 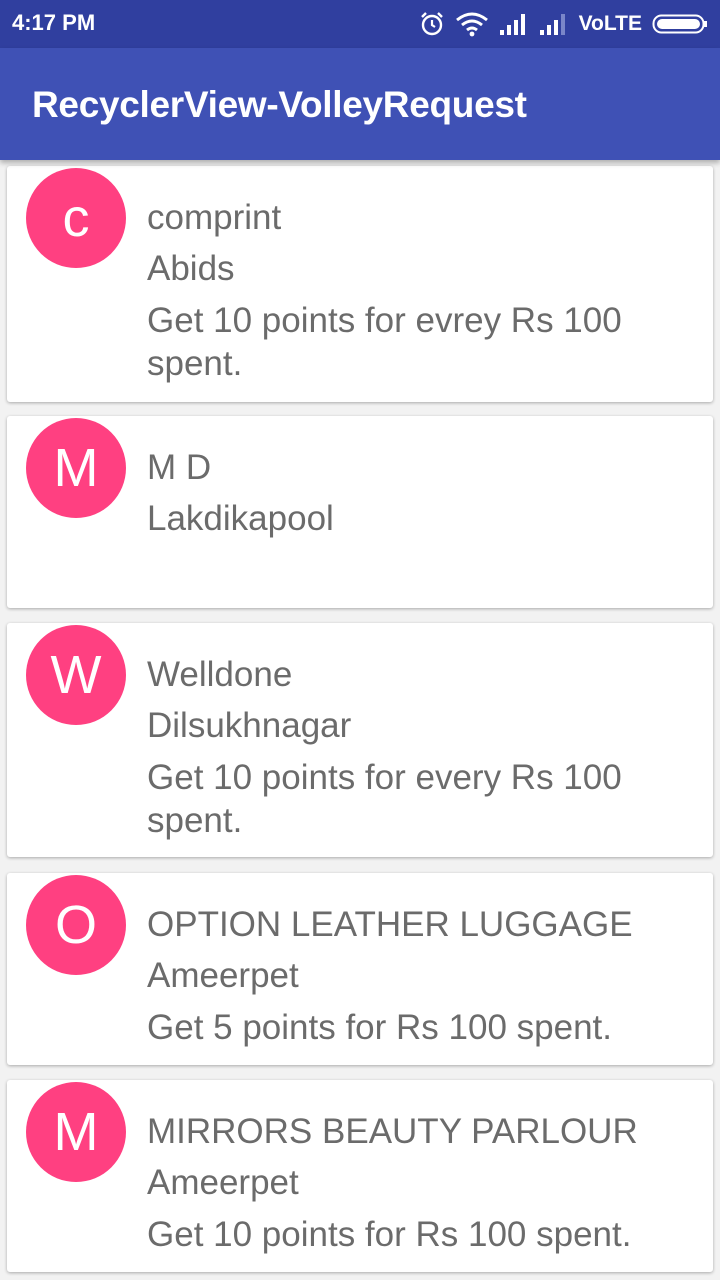 I want to click on status-time: 4:17 PM, so click(x=54, y=22).